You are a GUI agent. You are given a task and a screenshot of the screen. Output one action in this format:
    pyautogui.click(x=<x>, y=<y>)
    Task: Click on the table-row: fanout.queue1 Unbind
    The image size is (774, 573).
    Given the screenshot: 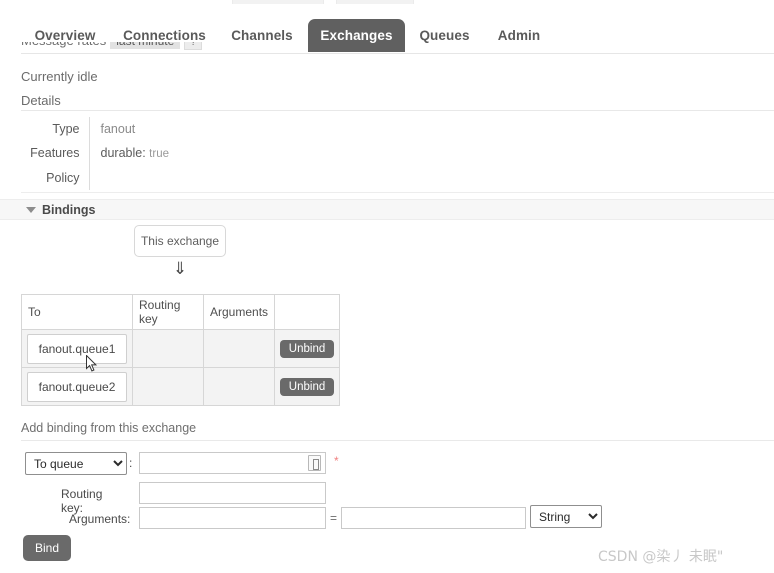 What is the action you would take?
    pyautogui.click(x=181, y=348)
    